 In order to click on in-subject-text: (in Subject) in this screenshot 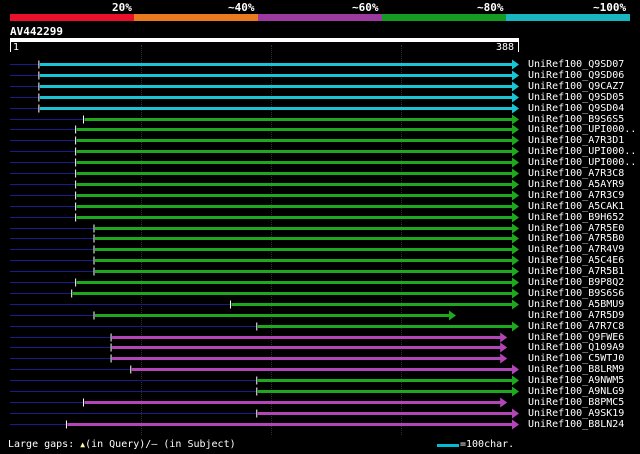, I will do `click(196, 444)`.